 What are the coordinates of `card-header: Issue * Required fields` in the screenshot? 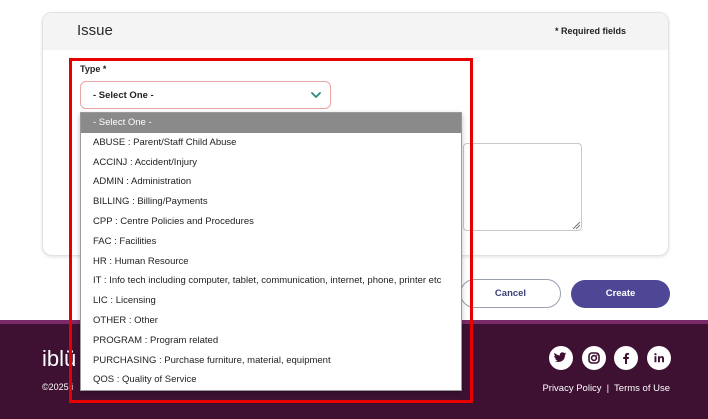 It's located at (355, 31).